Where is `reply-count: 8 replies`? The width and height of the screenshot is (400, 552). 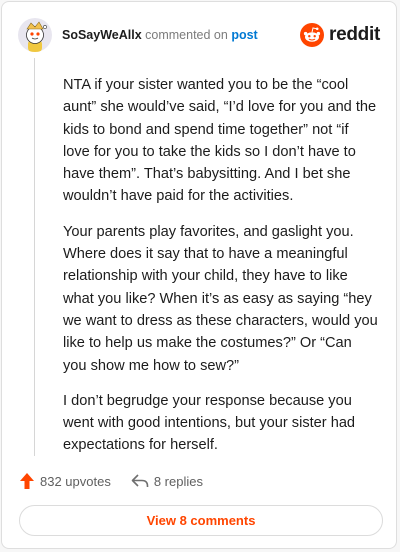
reply-count: 8 replies is located at coordinates (178, 481).